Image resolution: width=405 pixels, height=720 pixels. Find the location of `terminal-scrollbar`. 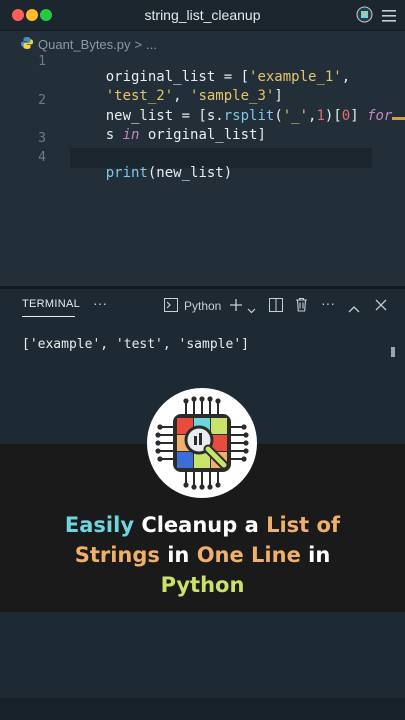

terminal-scrollbar is located at coordinates (393, 352).